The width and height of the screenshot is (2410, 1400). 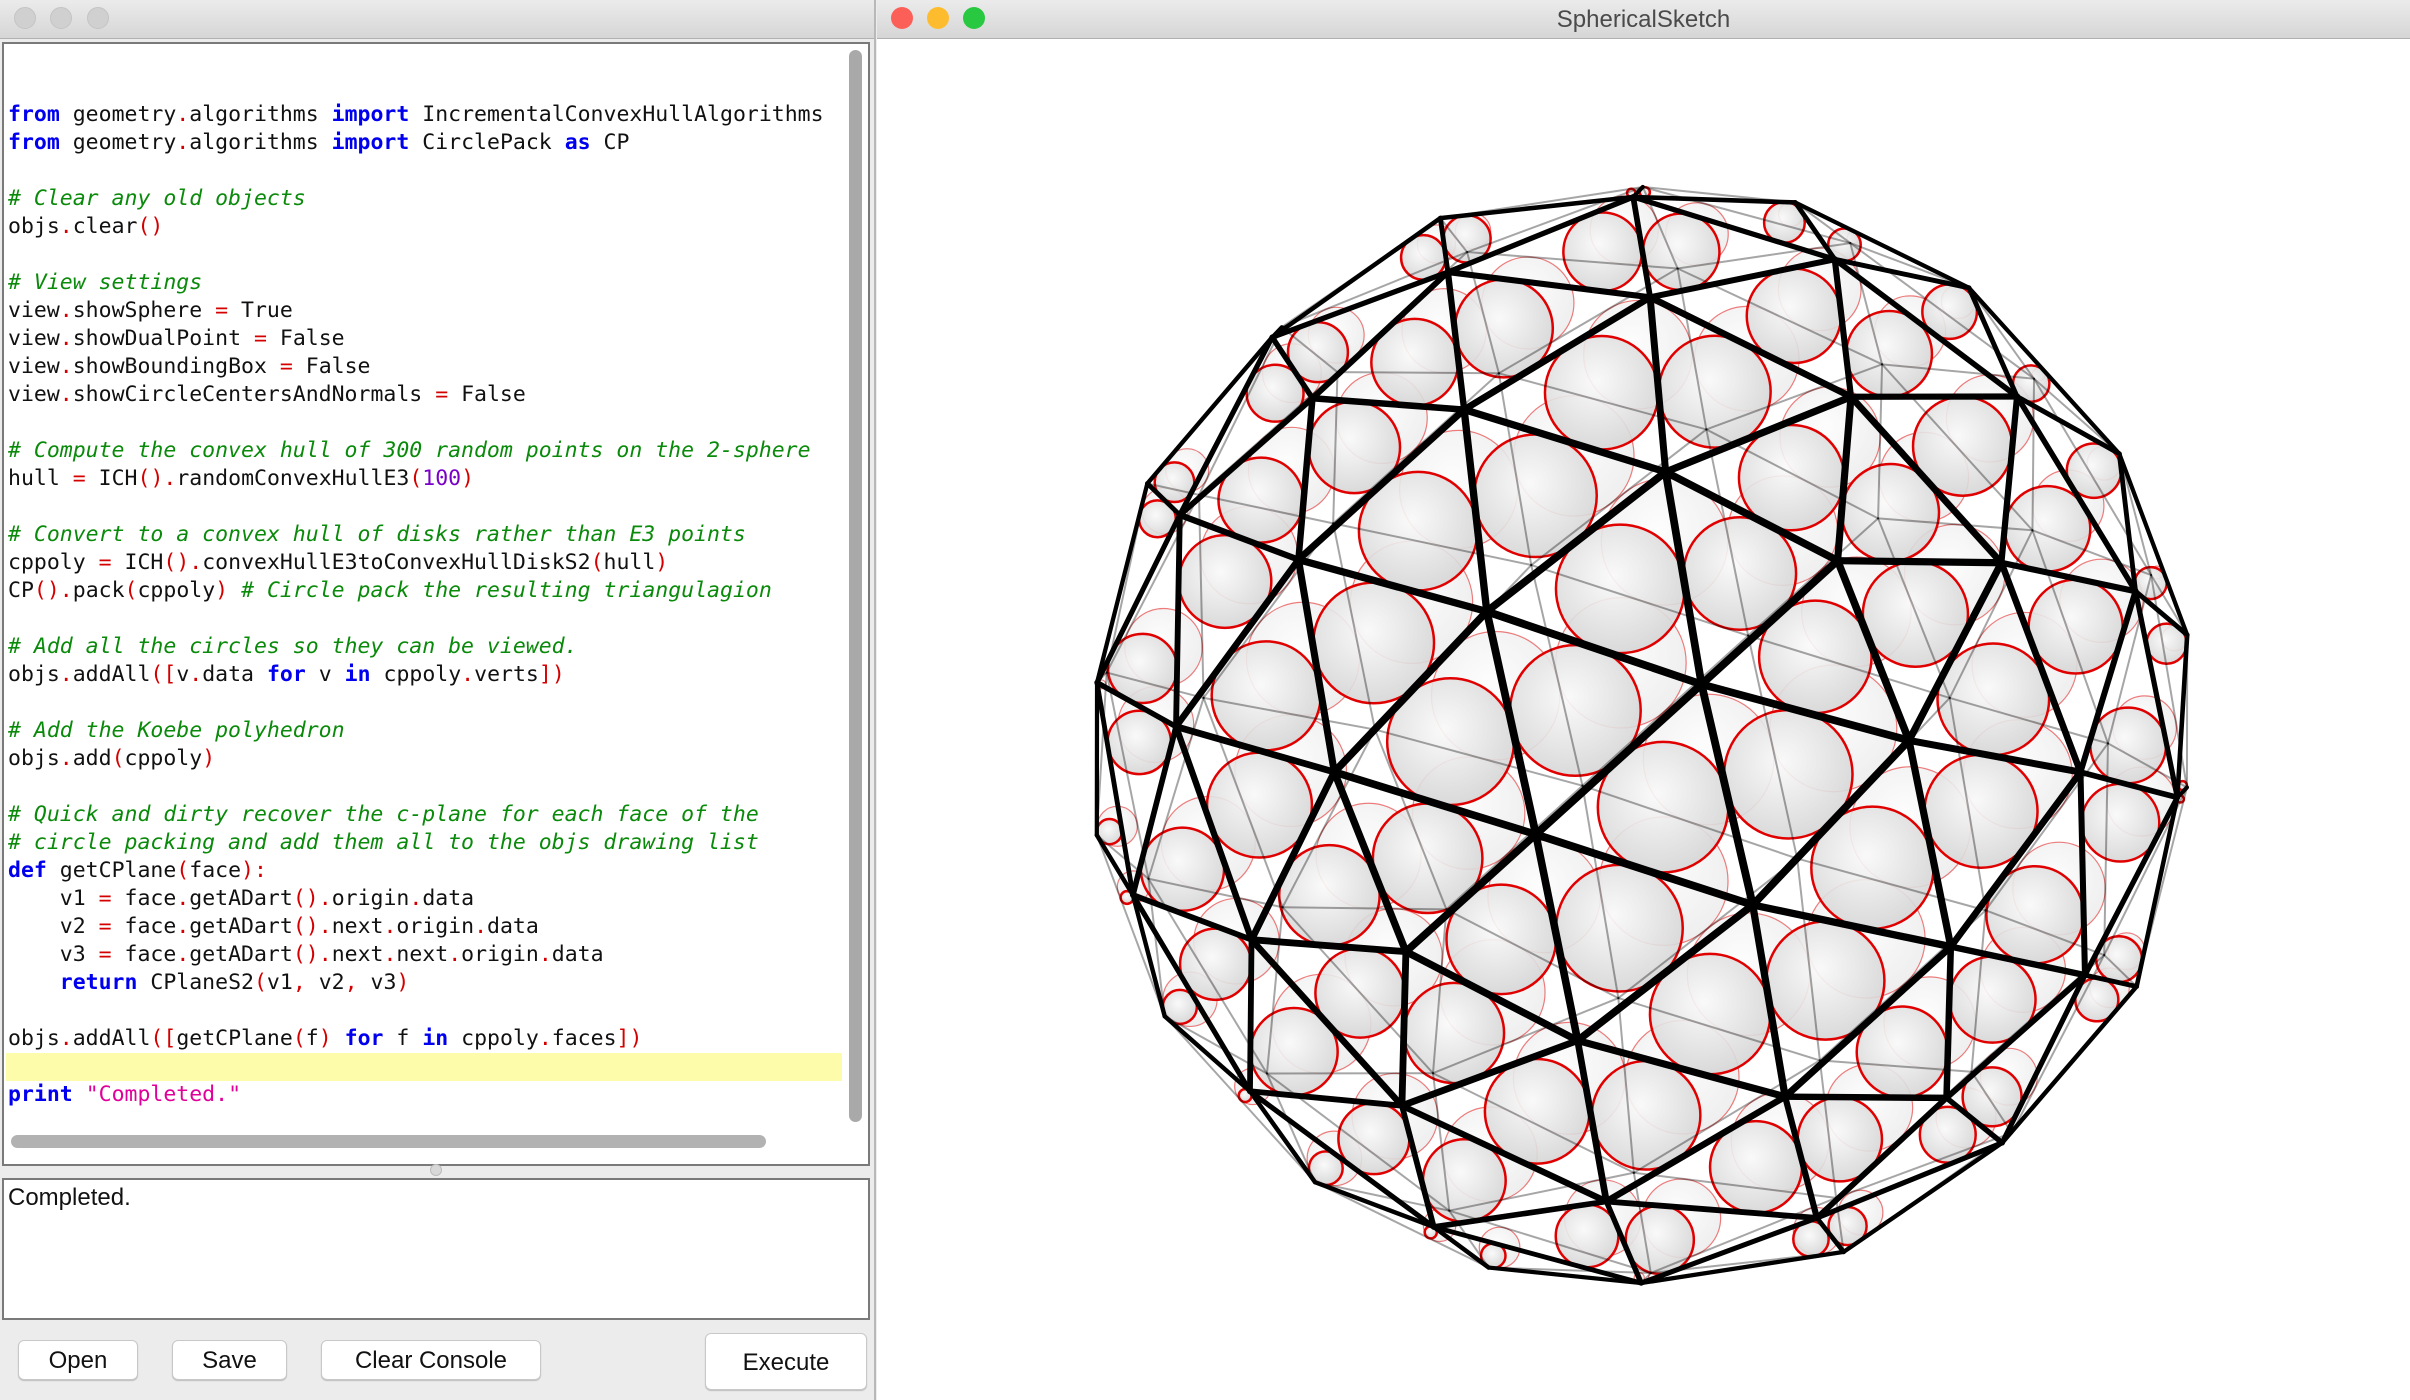 What do you see at coordinates (437, 19) in the screenshot?
I see `editor-title-bar` at bounding box center [437, 19].